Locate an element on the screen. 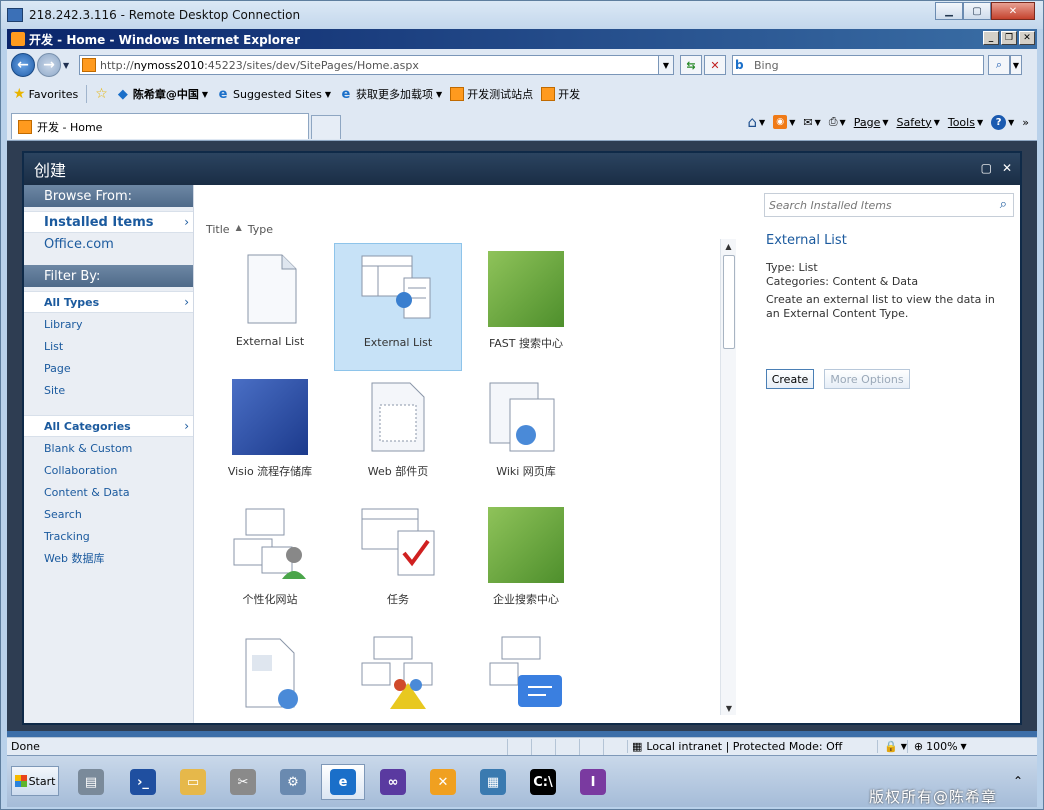  taskbar-internet-explorer: e is located at coordinates (343, 782).